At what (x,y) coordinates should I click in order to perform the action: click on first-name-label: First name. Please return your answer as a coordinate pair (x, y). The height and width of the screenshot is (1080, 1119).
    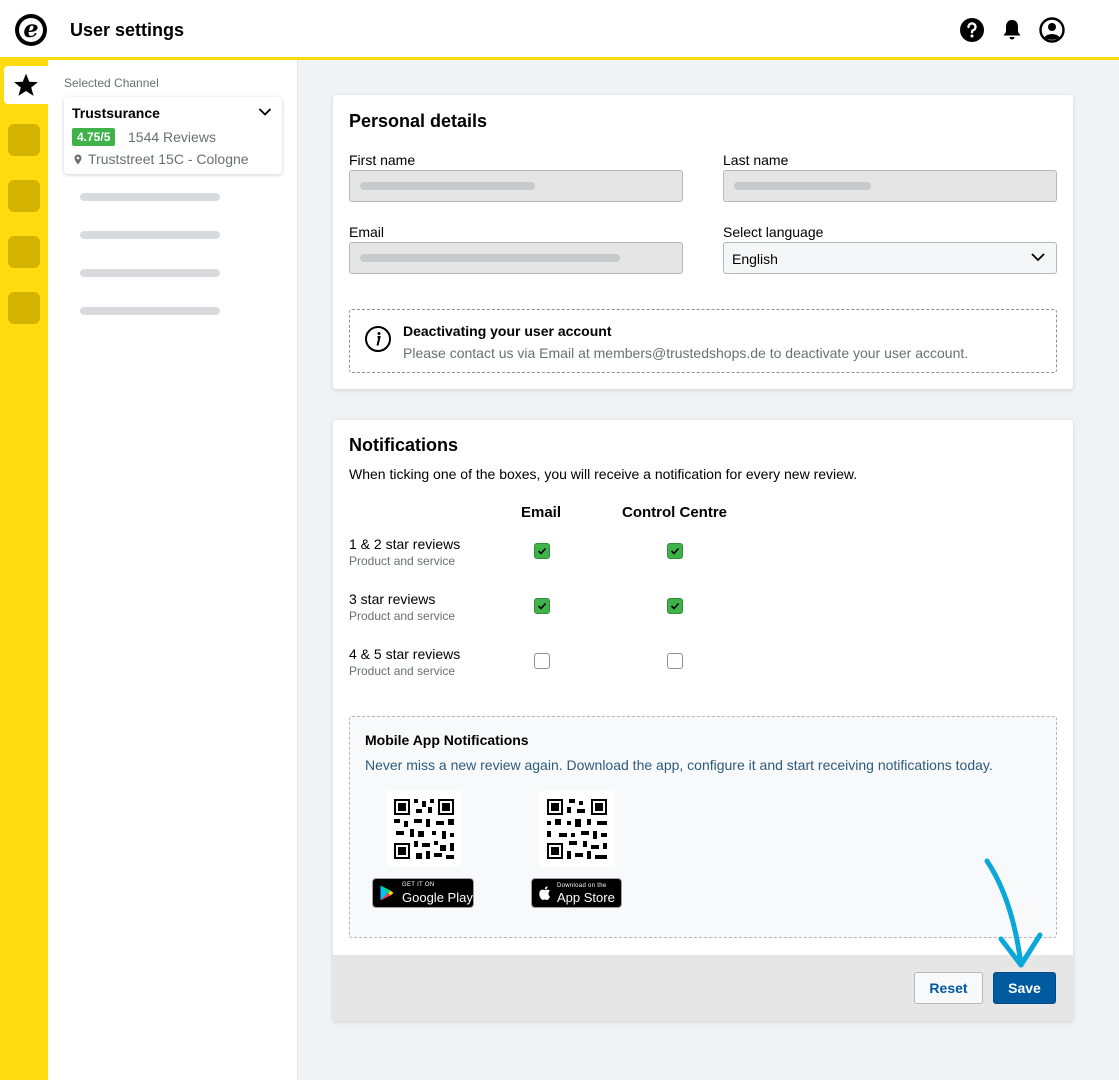
    Looking at the image, I should click on (382, 160).